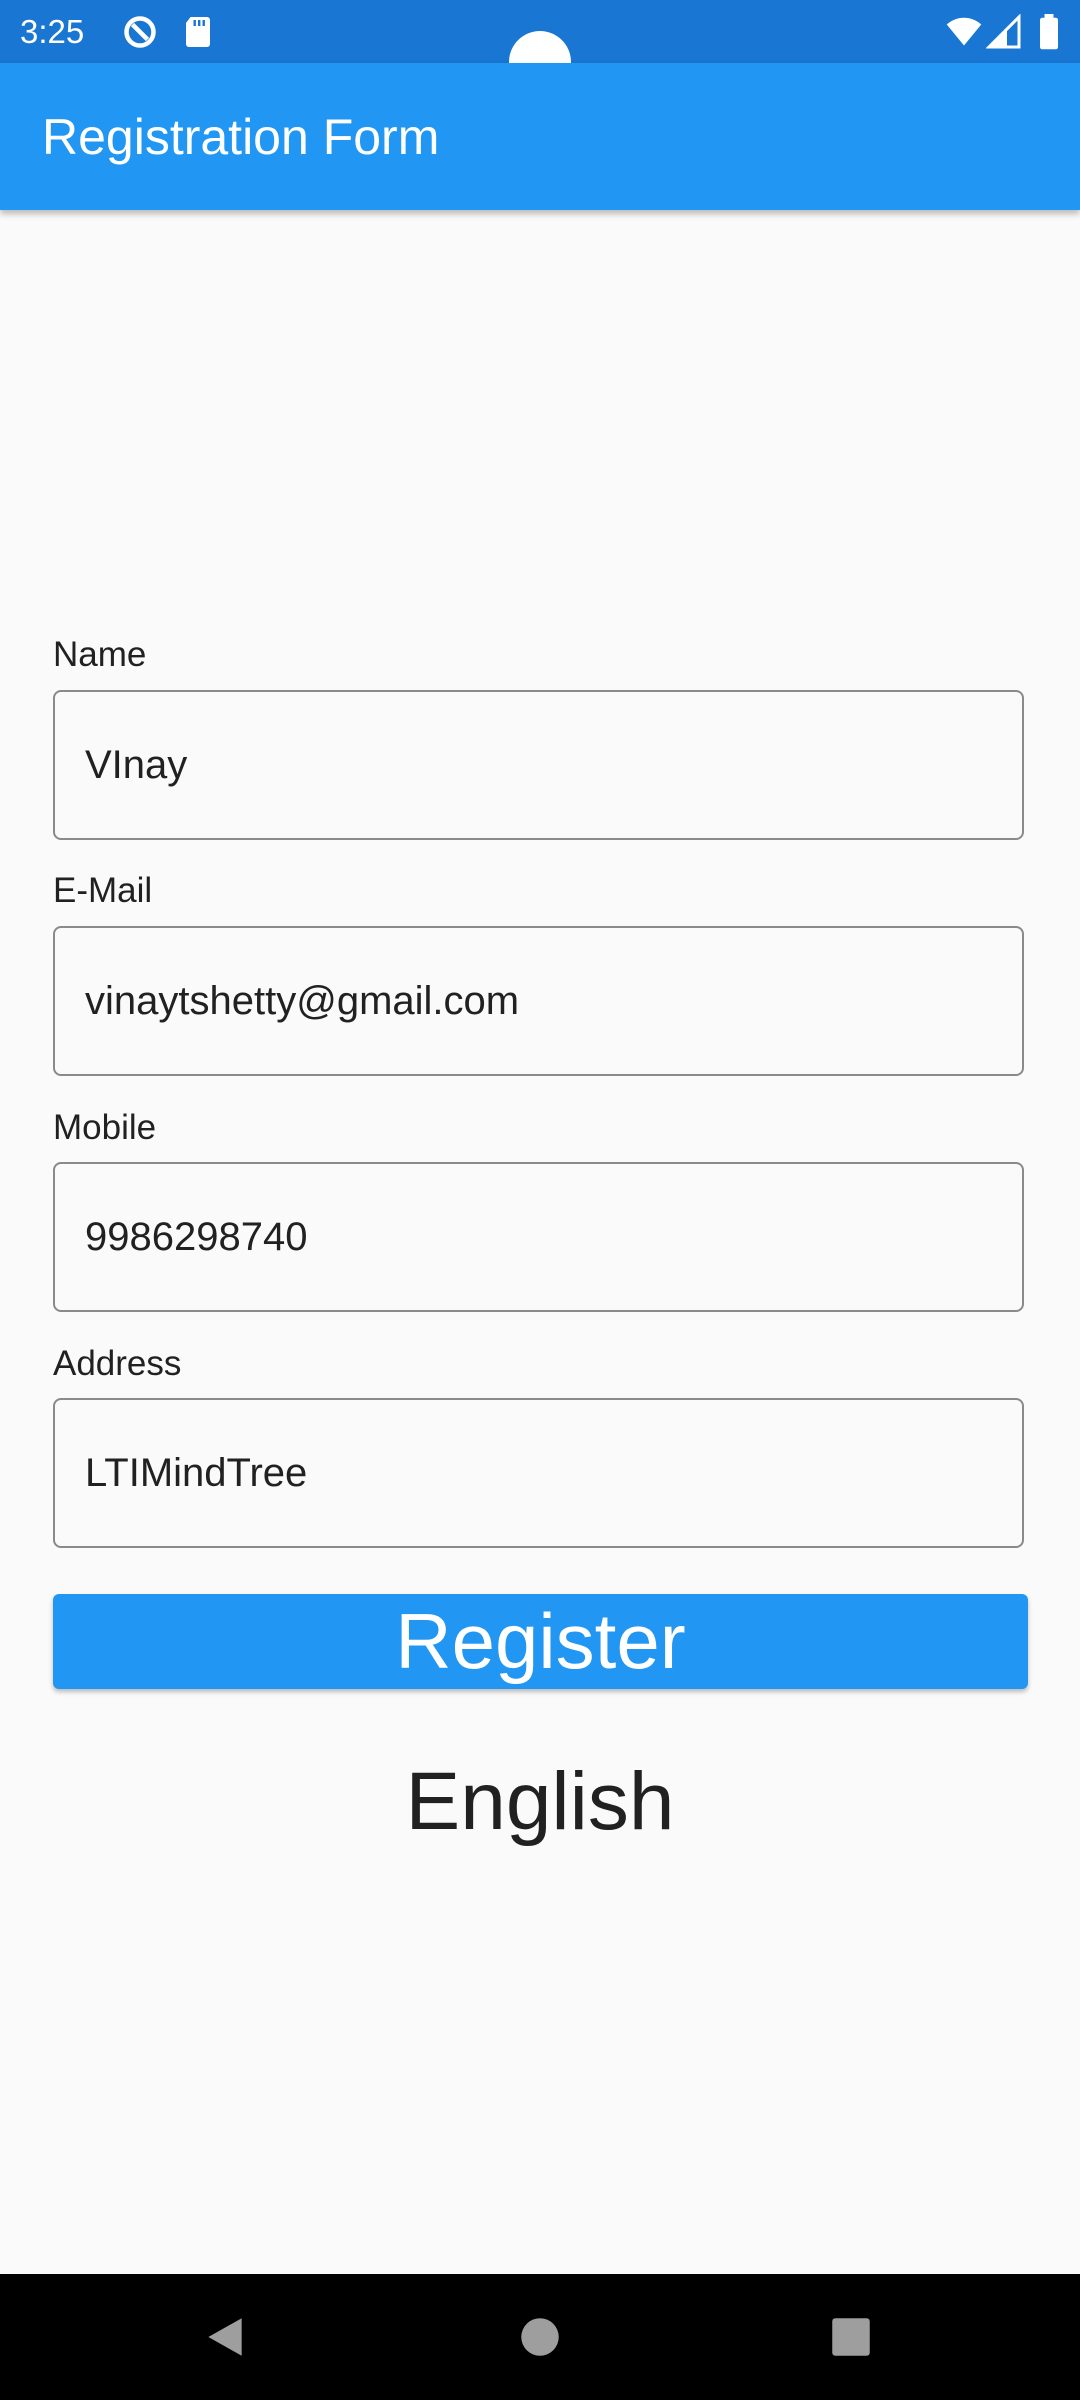  Describe the element at coordinates (302, 1001) in the screenshot. I see `email-field-value: vinaytshetty@gmail.com` at that location.